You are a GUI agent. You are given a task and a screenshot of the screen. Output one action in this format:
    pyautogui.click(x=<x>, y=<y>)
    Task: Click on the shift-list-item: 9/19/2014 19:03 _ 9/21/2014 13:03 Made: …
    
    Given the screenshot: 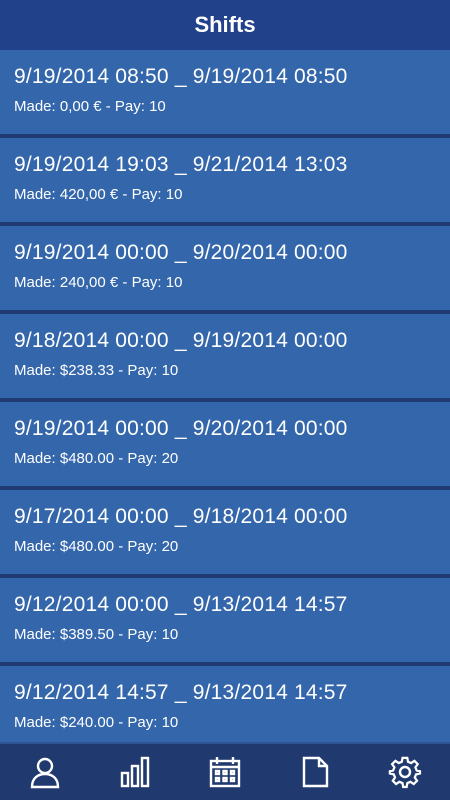 What is the action you would take?
    pyautogui.click(x=225, y=182)
    